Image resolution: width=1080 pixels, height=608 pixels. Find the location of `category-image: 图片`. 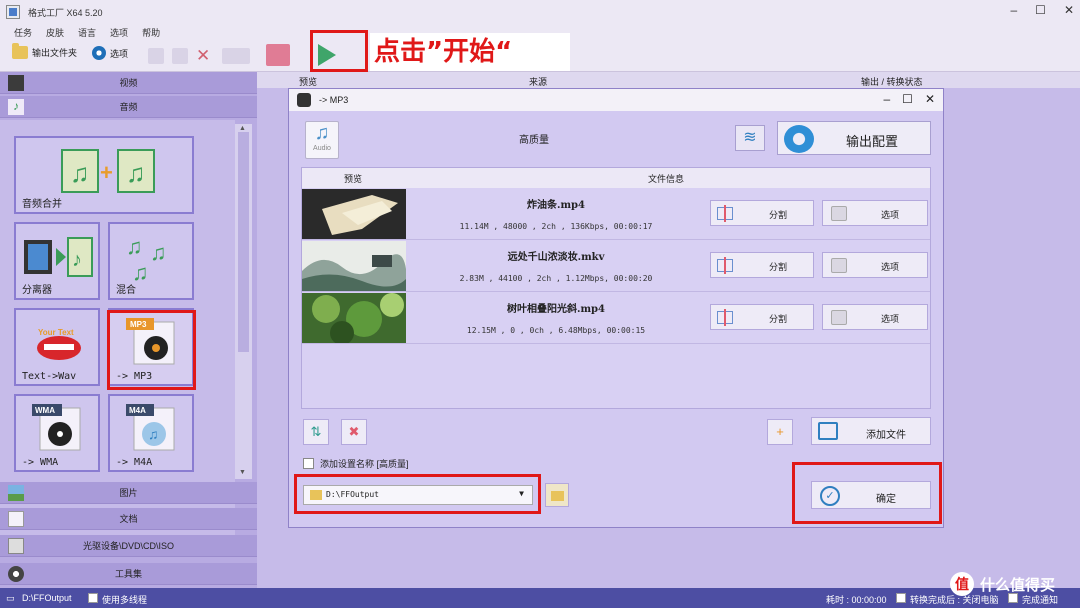

category-image: 图片 is located at coordinates (128, 493).